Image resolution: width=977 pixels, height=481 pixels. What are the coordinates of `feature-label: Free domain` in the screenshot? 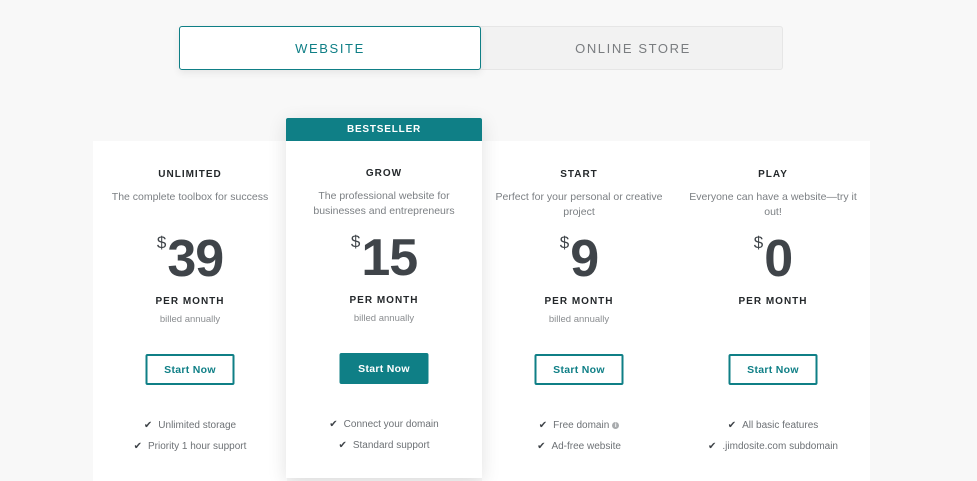 It's located at (581, 425).